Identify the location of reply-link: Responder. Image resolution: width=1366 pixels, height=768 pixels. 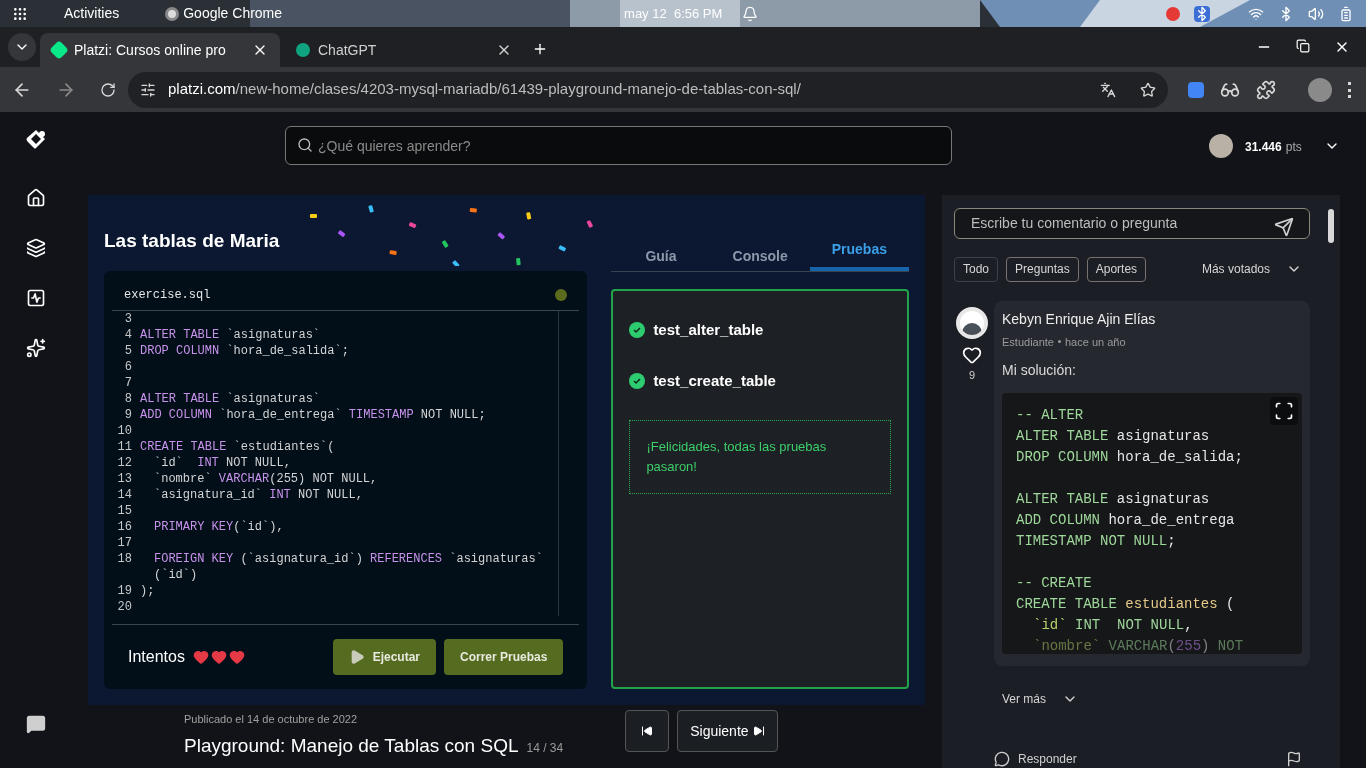
(1047, 759).